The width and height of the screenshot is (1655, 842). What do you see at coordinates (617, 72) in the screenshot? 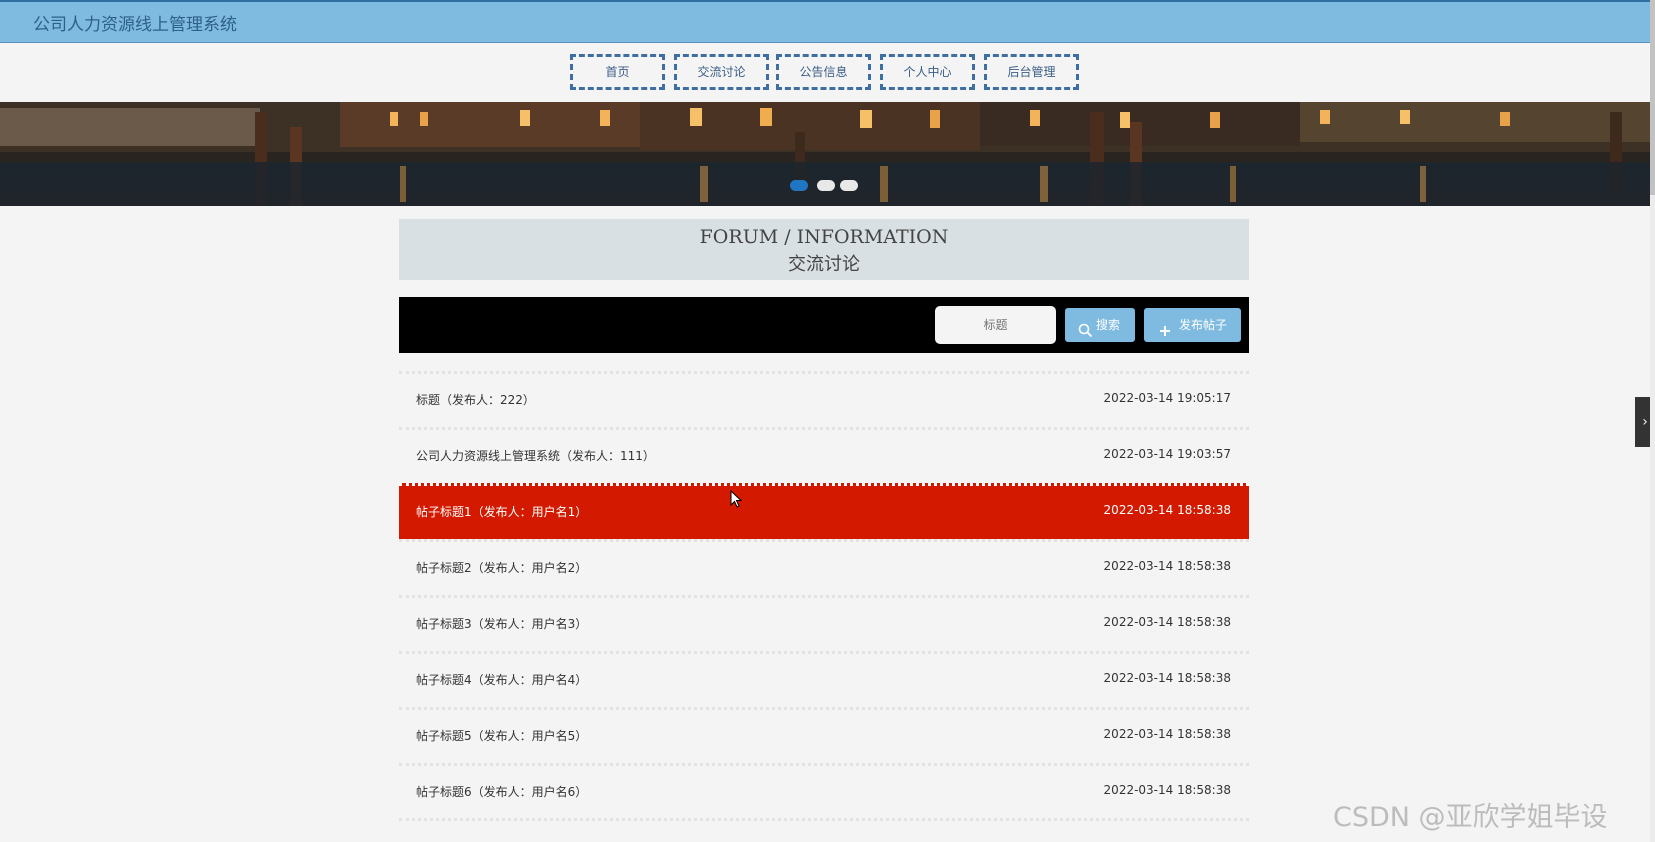
I see `nav-item-home: 首页` at bounding box center [617, 72].